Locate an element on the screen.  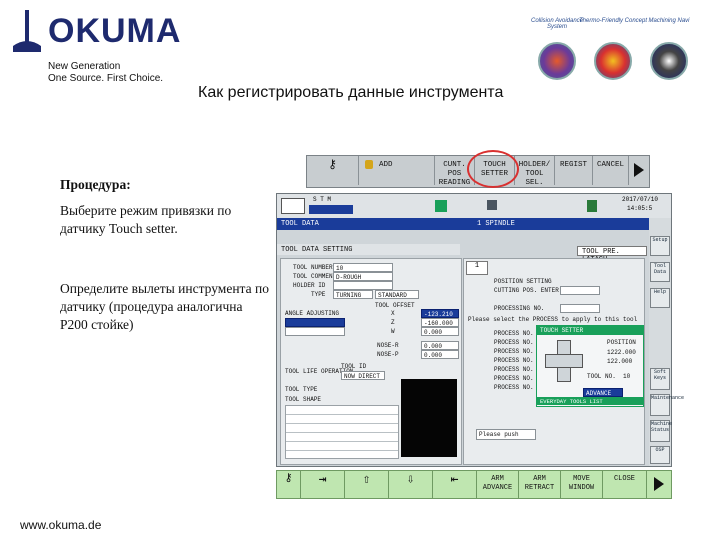
touch-setter-highlight is located at coordinates (493, 169).